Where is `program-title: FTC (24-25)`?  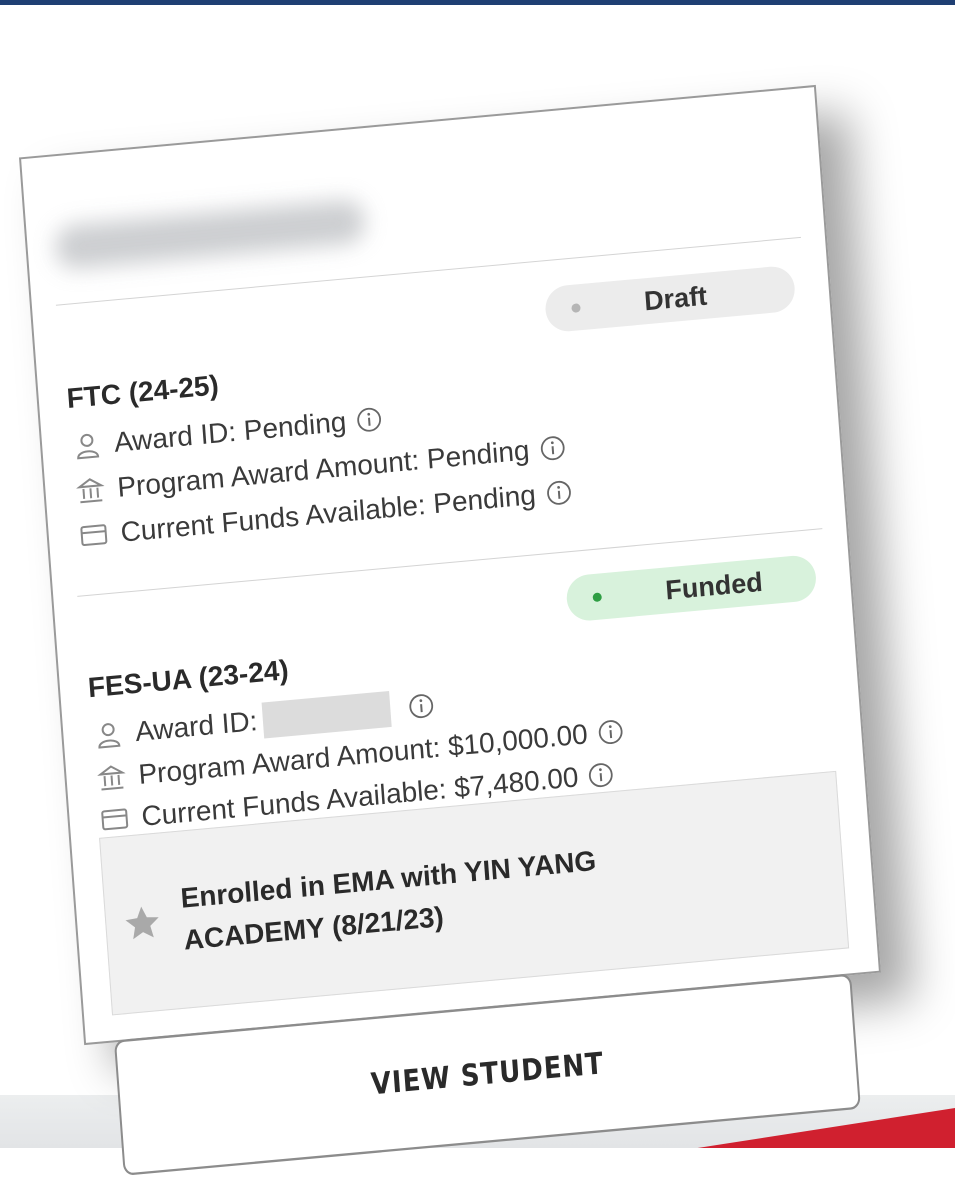
program-title: FTC (24-25) is located at coordinates (142, 392).